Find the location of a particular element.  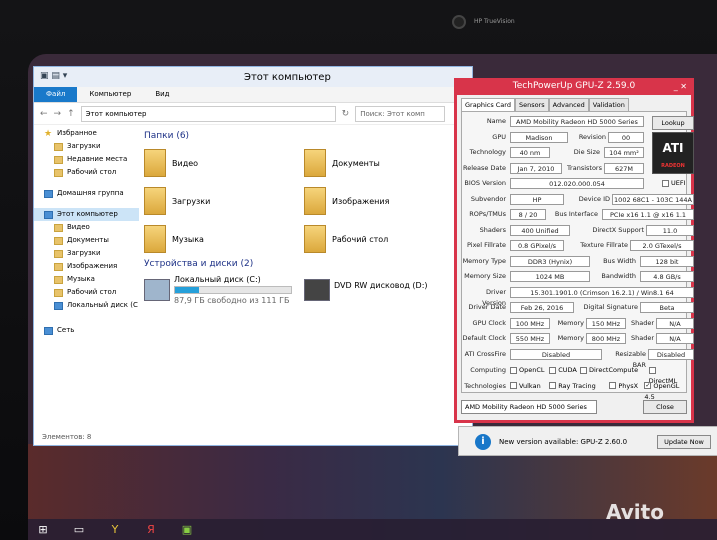

tab-computer: Компьютер is located at coordinates (110, 94).